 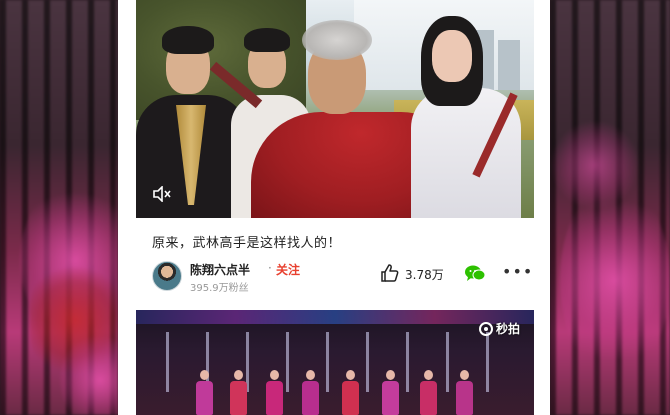 What do you see at coordinates (220, 269) in the screenshot?
I see `author-name: 陈翔六点半` at bounding box center [220, 269].